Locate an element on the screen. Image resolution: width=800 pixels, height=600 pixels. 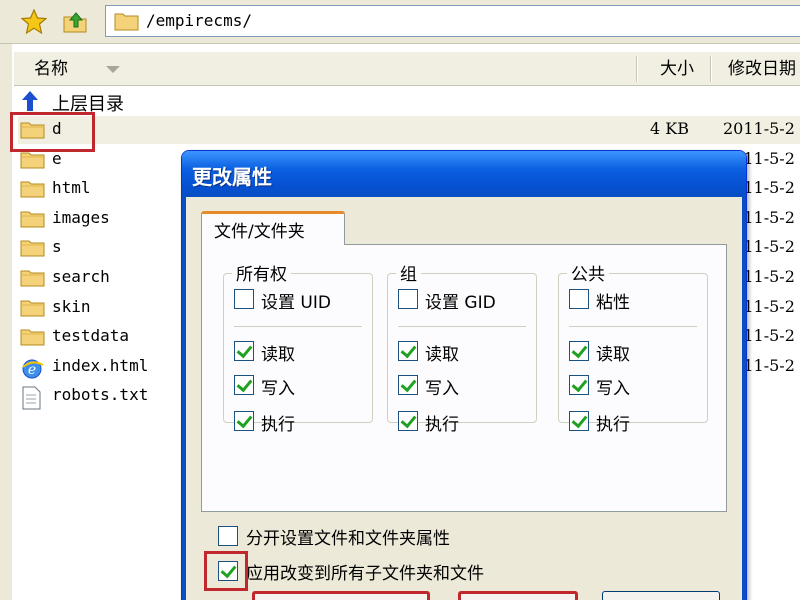
group-write-checkbox: 写入 is located at coordinates (468, 386).